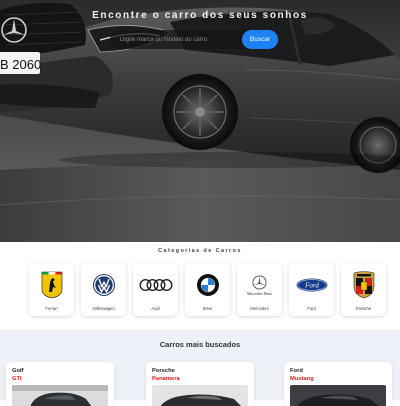 Image resolution: width=400 pixels, height=406 pixels. I want to click on car-model: Panamera, so click(166, 379).